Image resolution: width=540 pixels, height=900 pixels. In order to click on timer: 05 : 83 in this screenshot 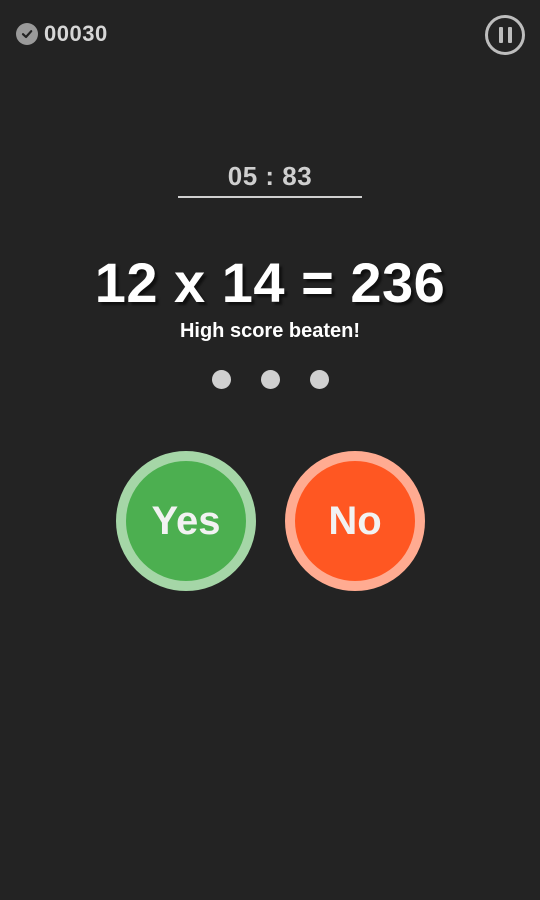, I will do `click(270, 179)`.